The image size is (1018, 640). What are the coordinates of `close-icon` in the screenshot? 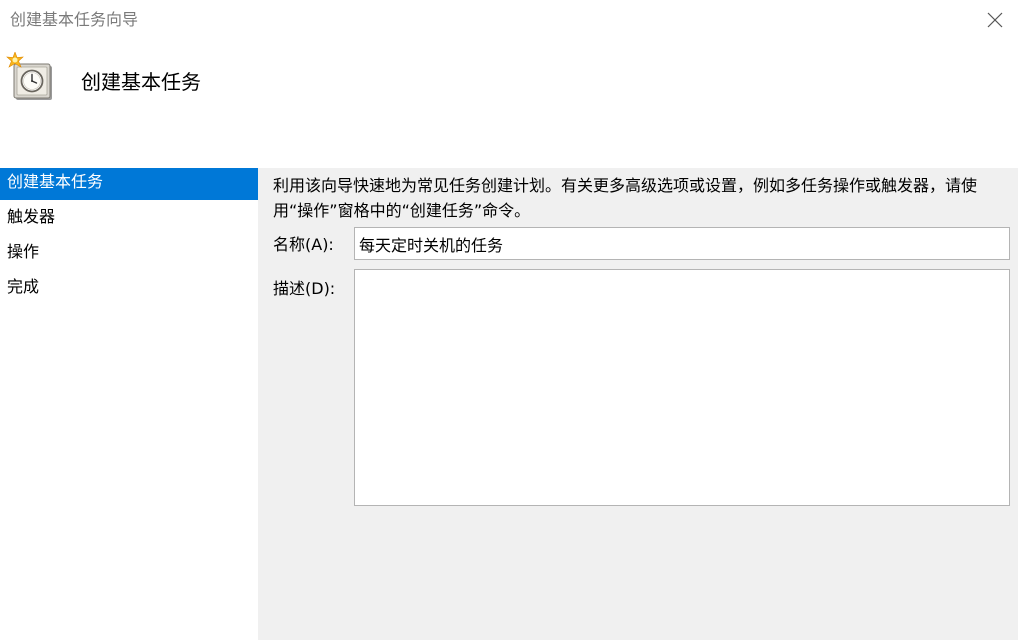 It's located at (995, 20).